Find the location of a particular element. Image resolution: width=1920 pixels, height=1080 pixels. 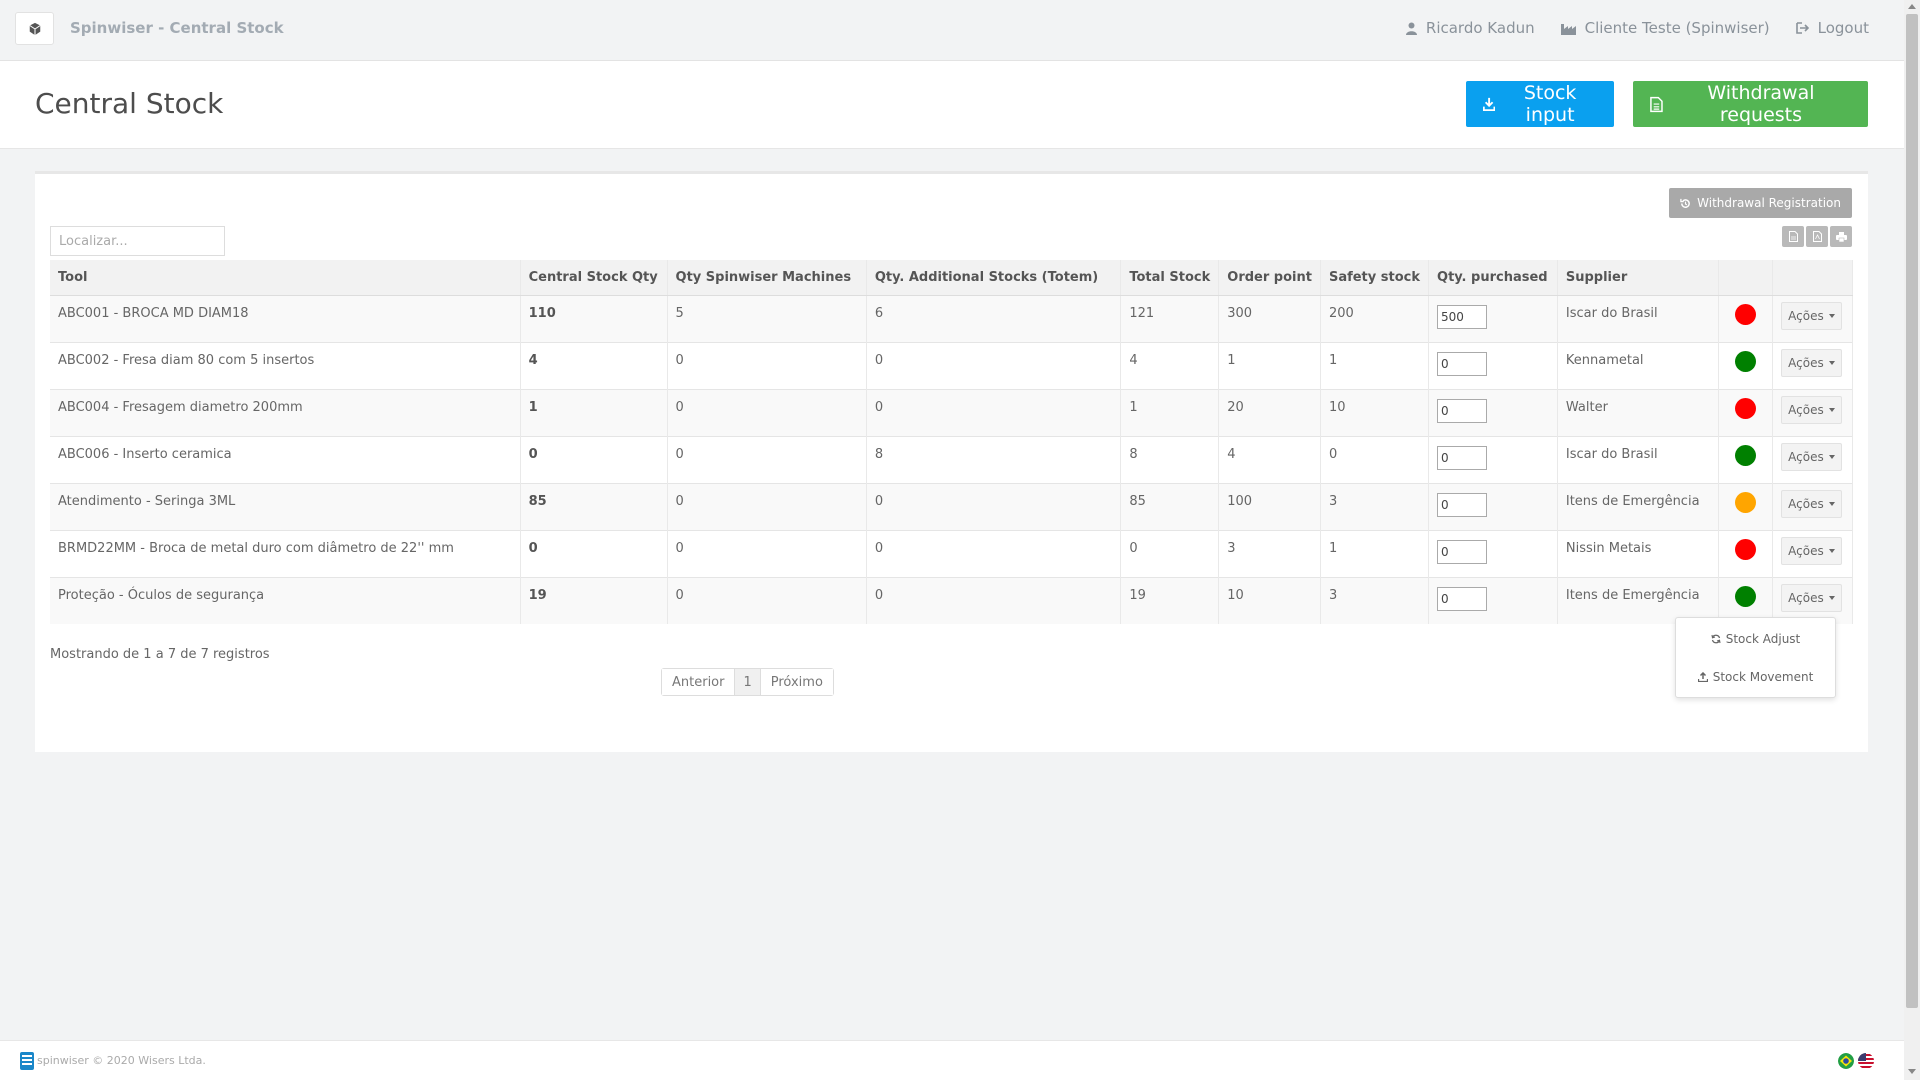

withdrawal-registration-button: Withdrawal Registration is located at coordinates (1760, 203).